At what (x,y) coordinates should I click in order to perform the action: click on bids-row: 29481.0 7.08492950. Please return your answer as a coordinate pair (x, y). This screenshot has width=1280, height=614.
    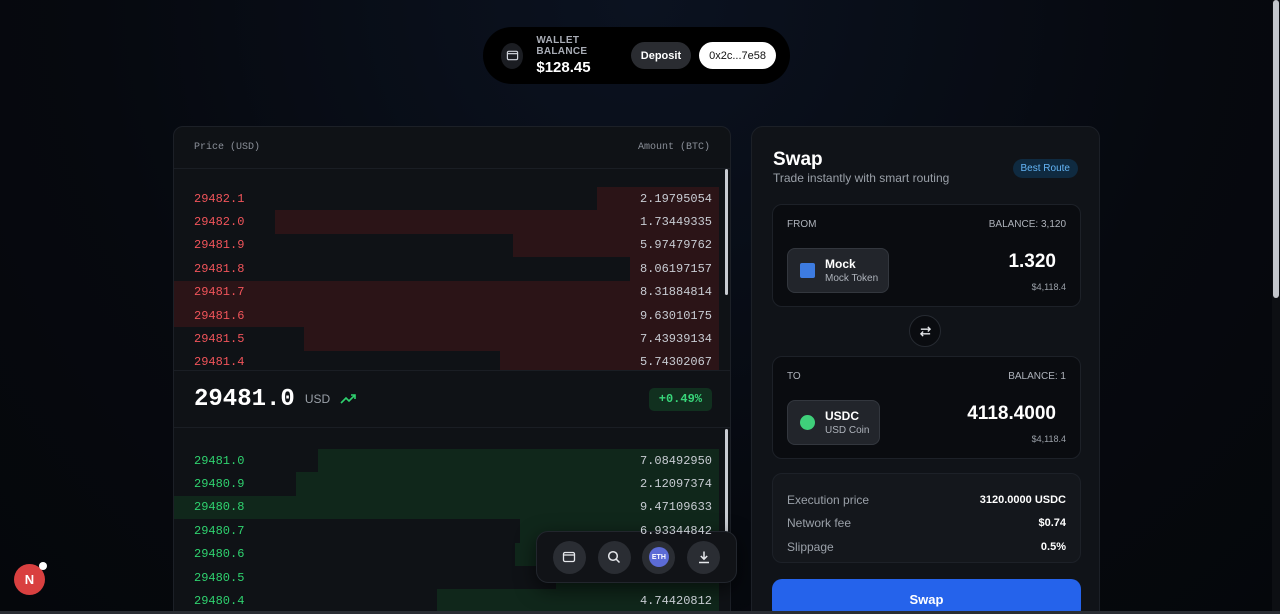
    Looking at the image, I should click on (452, 461).